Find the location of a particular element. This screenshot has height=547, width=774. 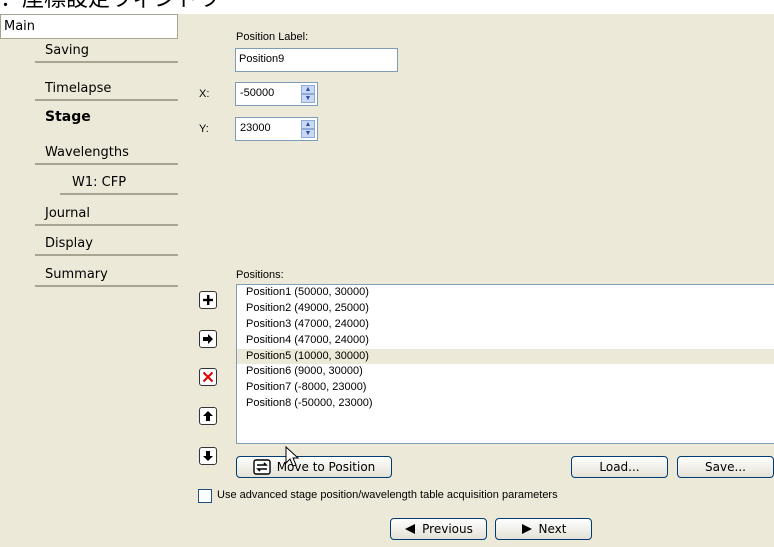

add-position-button is located at coordinates (208, 300).